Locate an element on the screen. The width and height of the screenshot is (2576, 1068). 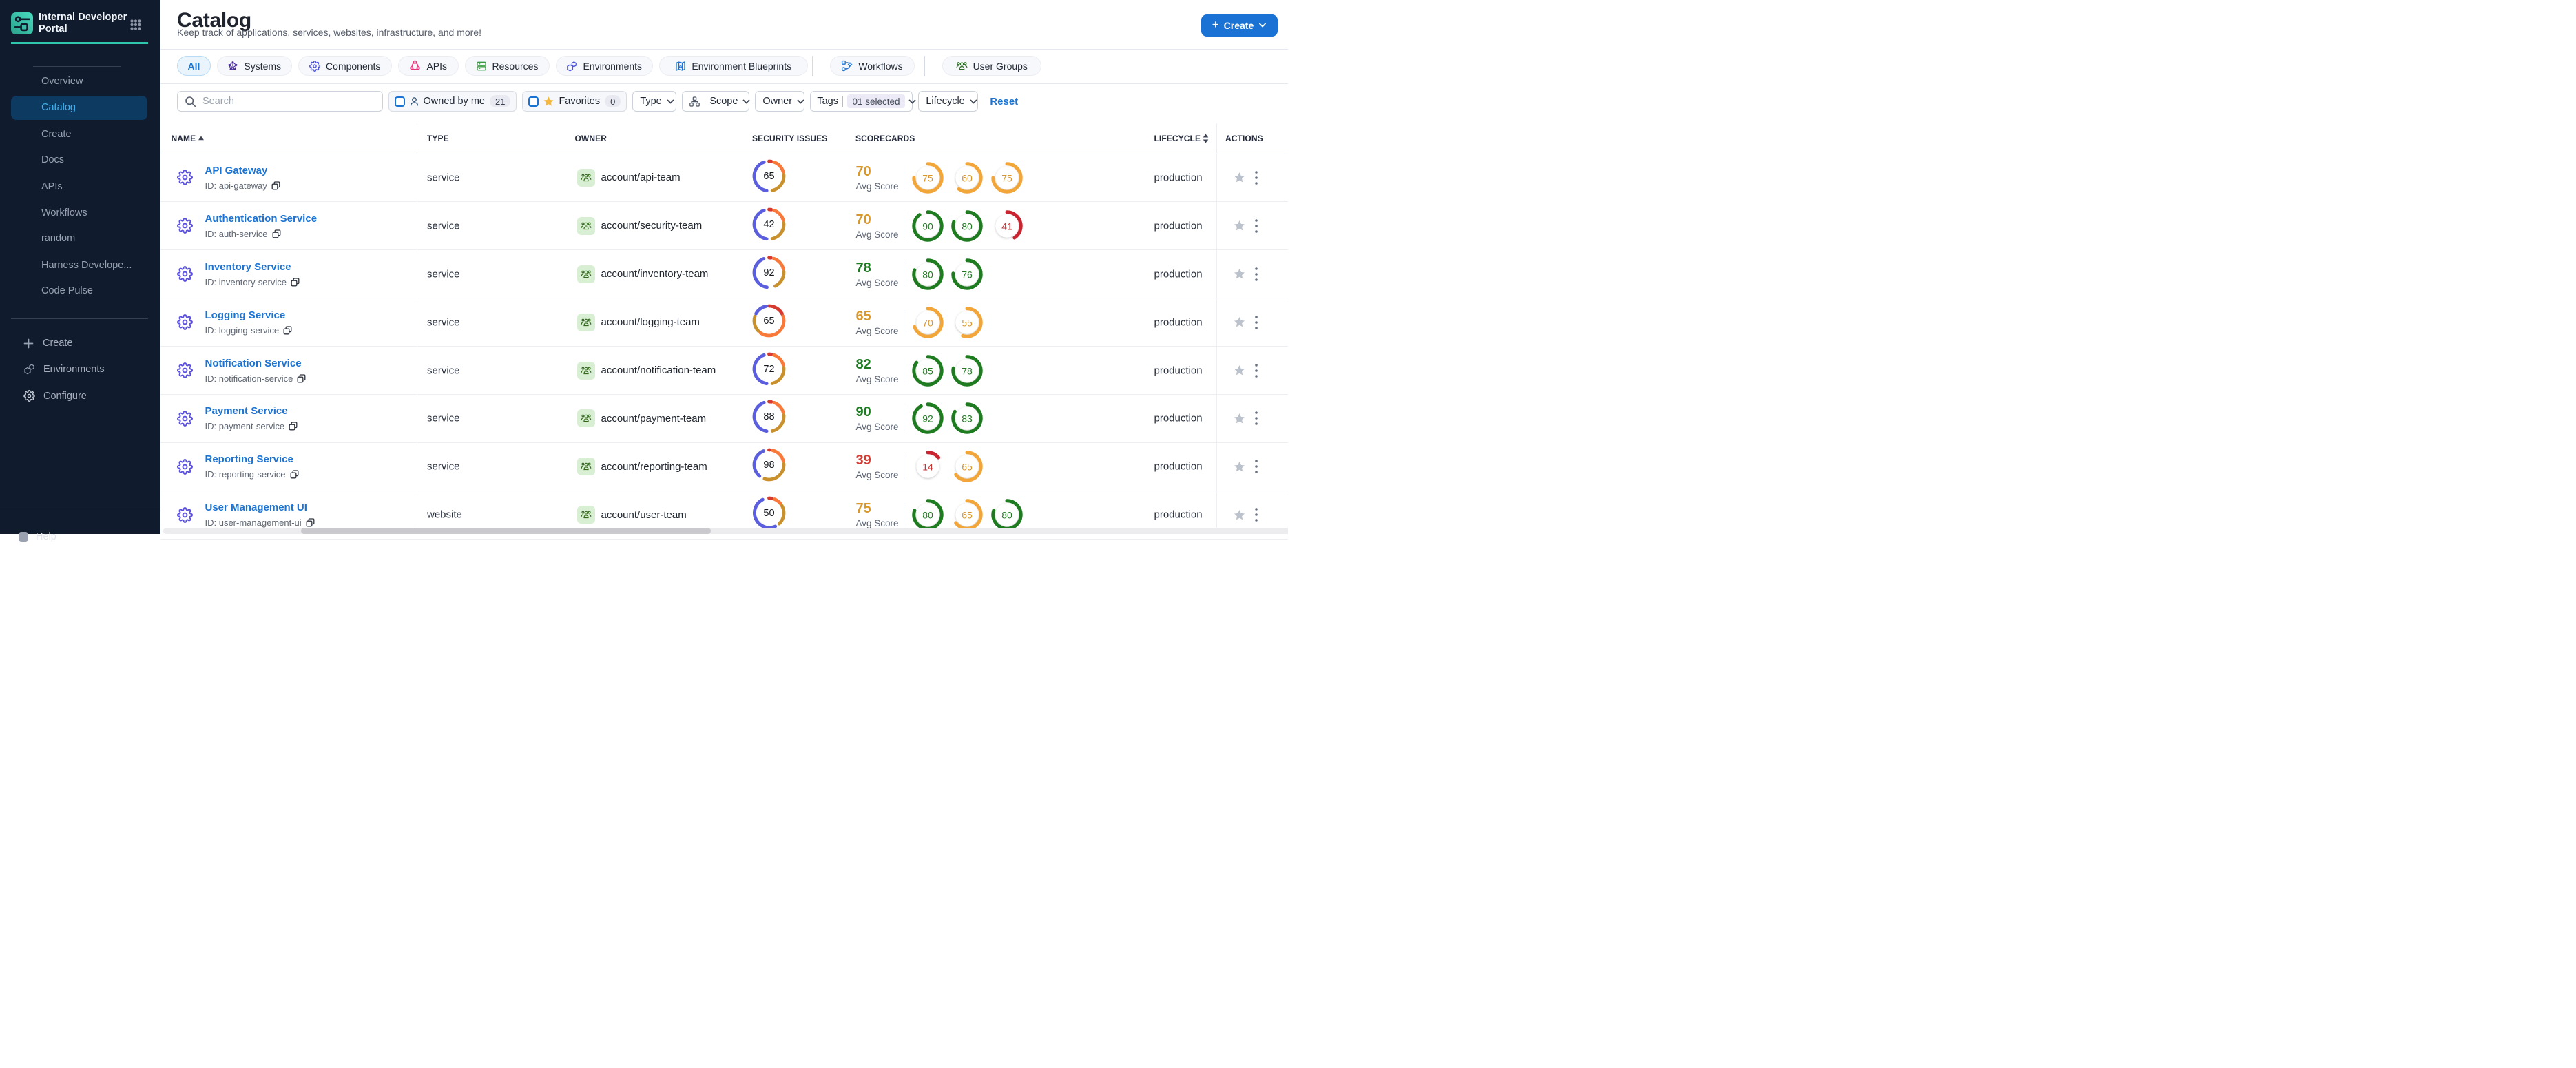
svg-text: A is located at coordinates (681, 66).